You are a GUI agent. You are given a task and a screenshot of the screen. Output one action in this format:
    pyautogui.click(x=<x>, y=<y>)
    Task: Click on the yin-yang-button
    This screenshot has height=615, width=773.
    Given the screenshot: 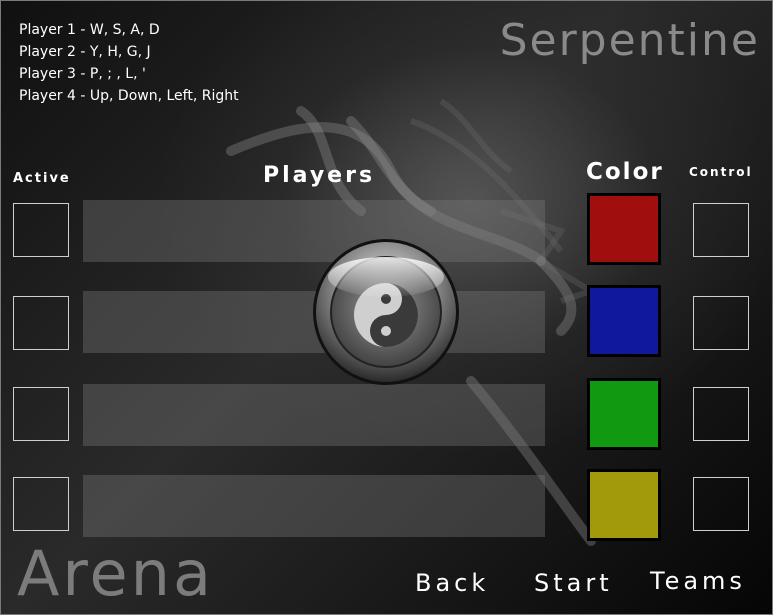 What is the action you would take?
    pyautogui.click(x=386, y=312)
    